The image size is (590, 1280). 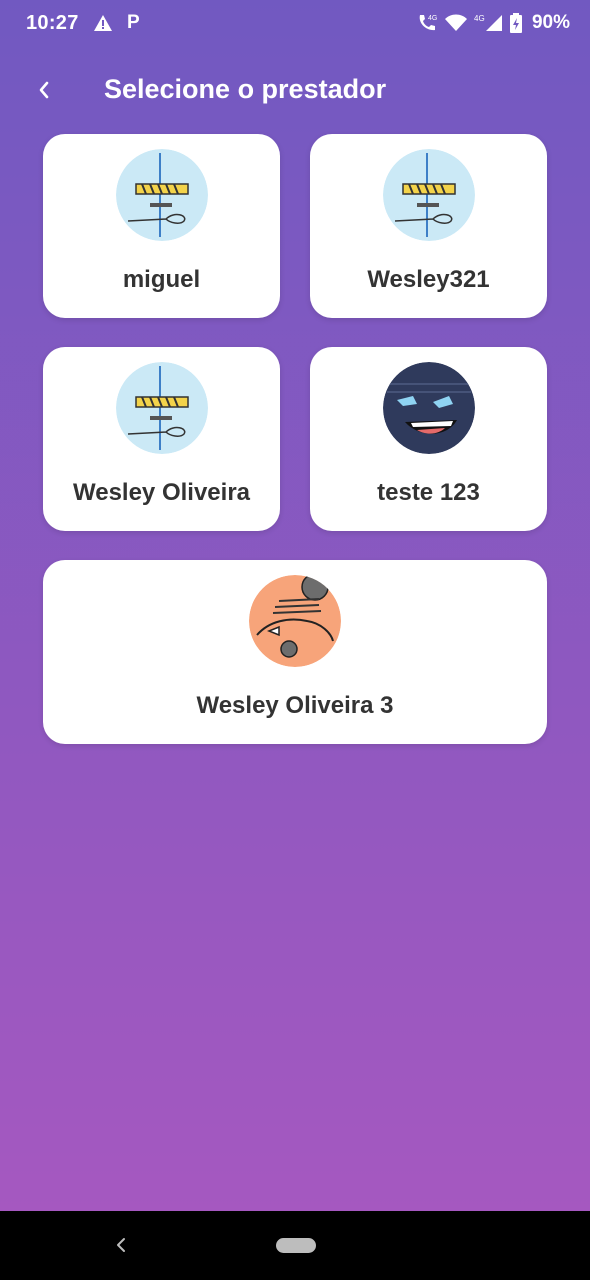 I want to click on header: Selecione o prestador, so click(x=295, y=90).